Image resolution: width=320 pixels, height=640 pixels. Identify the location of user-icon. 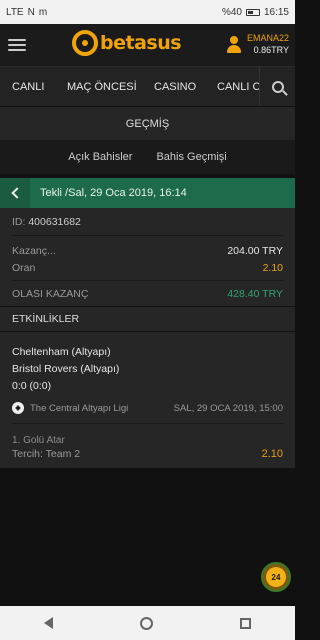
(233, 44).